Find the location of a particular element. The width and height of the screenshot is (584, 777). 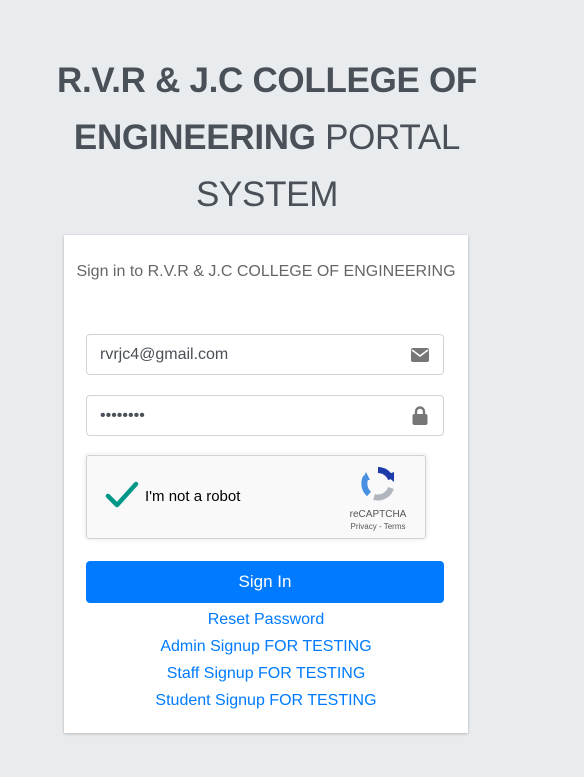

recaptcha-terms-link: Terms is located at coordinates (395, 526).